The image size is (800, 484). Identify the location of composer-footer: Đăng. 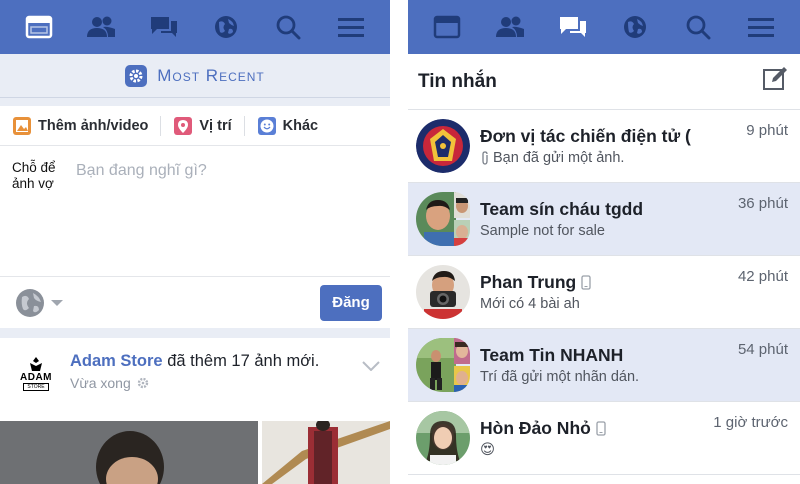
(195, 302).